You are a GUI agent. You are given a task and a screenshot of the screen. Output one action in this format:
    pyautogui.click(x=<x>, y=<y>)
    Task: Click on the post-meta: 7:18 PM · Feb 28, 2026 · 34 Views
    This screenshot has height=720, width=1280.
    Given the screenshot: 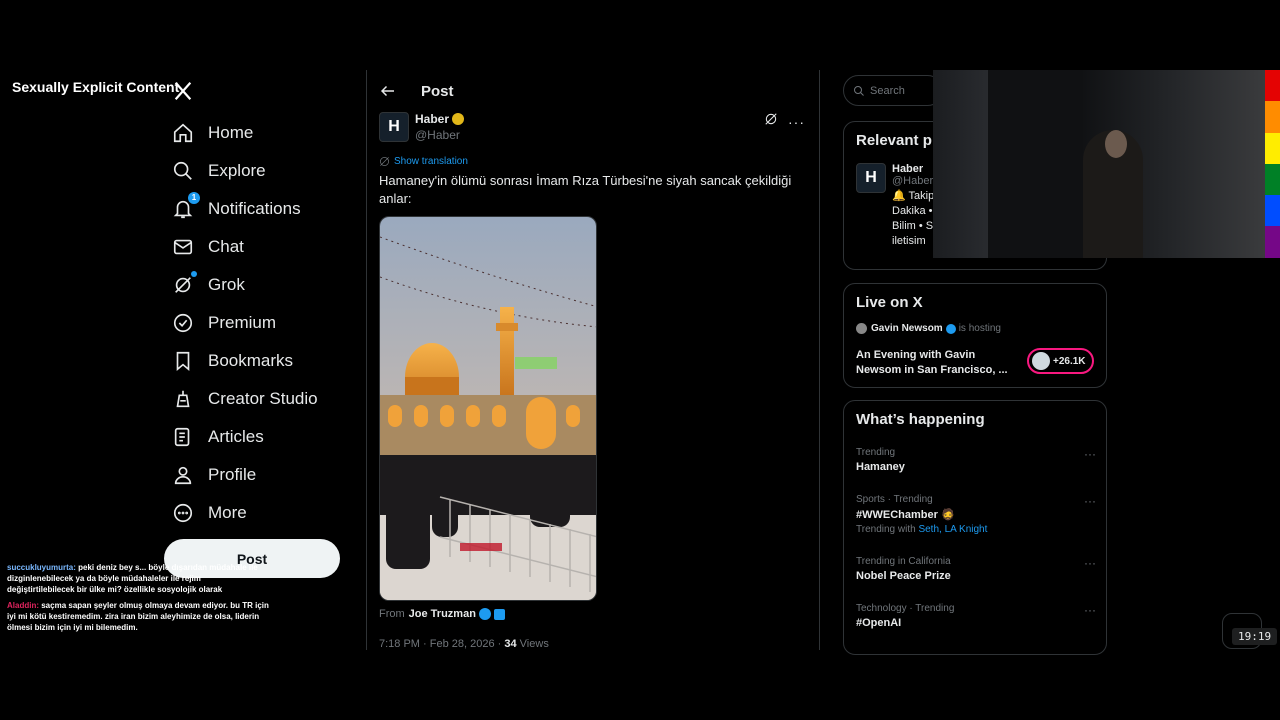 What is the action you would take?
    pyautogui.click(x=464, y=644)
    